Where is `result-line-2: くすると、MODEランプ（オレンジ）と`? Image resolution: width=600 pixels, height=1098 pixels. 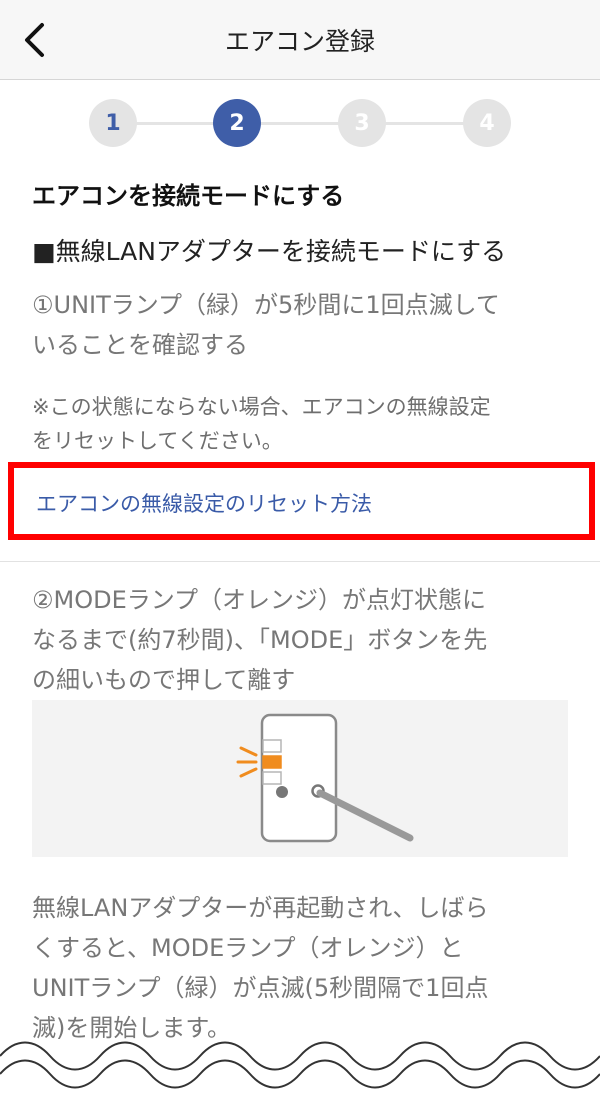
result-line-2: くすると、MODEランプ（オレンジ）と is located at coordinates (248, 948).